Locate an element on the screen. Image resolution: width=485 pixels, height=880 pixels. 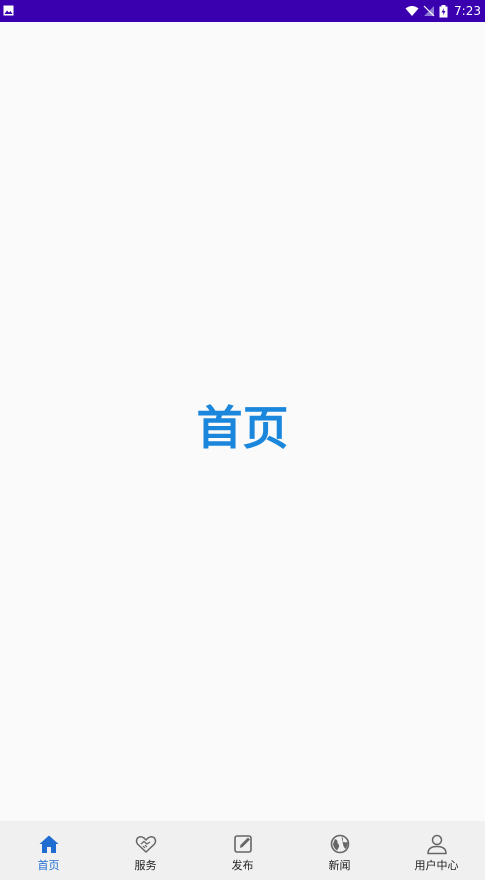
bottom-tab-bar: 首页 服务 发布 新闻 用户中心 is located at coordinates (242, 850).